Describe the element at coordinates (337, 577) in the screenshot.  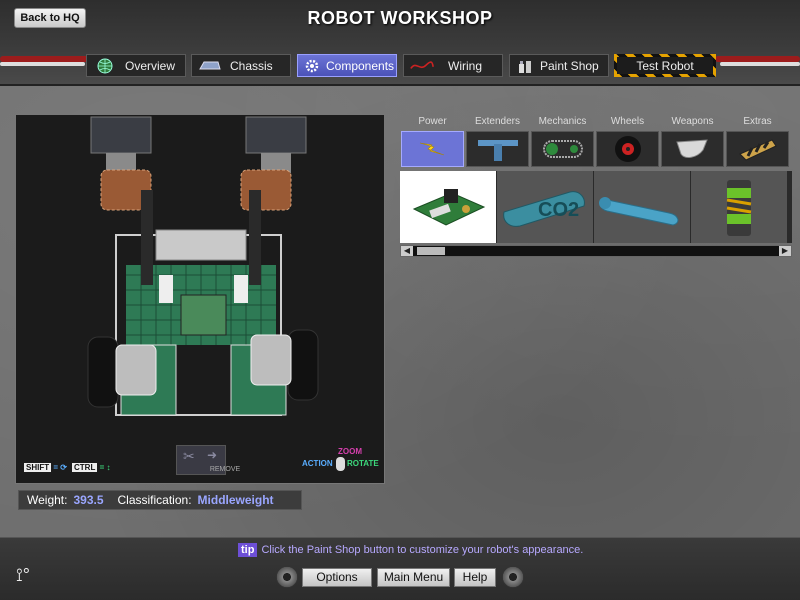
I see `options-button: Options` at that location.